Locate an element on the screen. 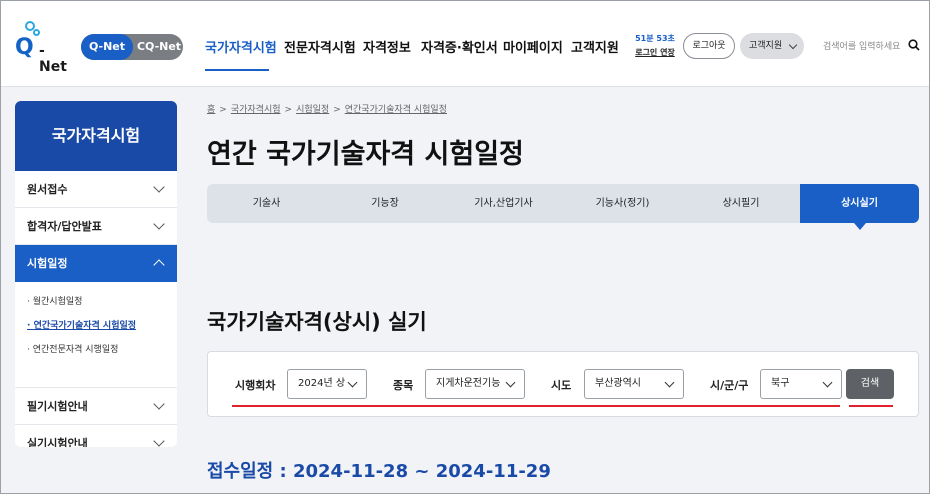 The height and width of the screenshot is (494, 930). annotation-underline is located at coordinates (536, 406).